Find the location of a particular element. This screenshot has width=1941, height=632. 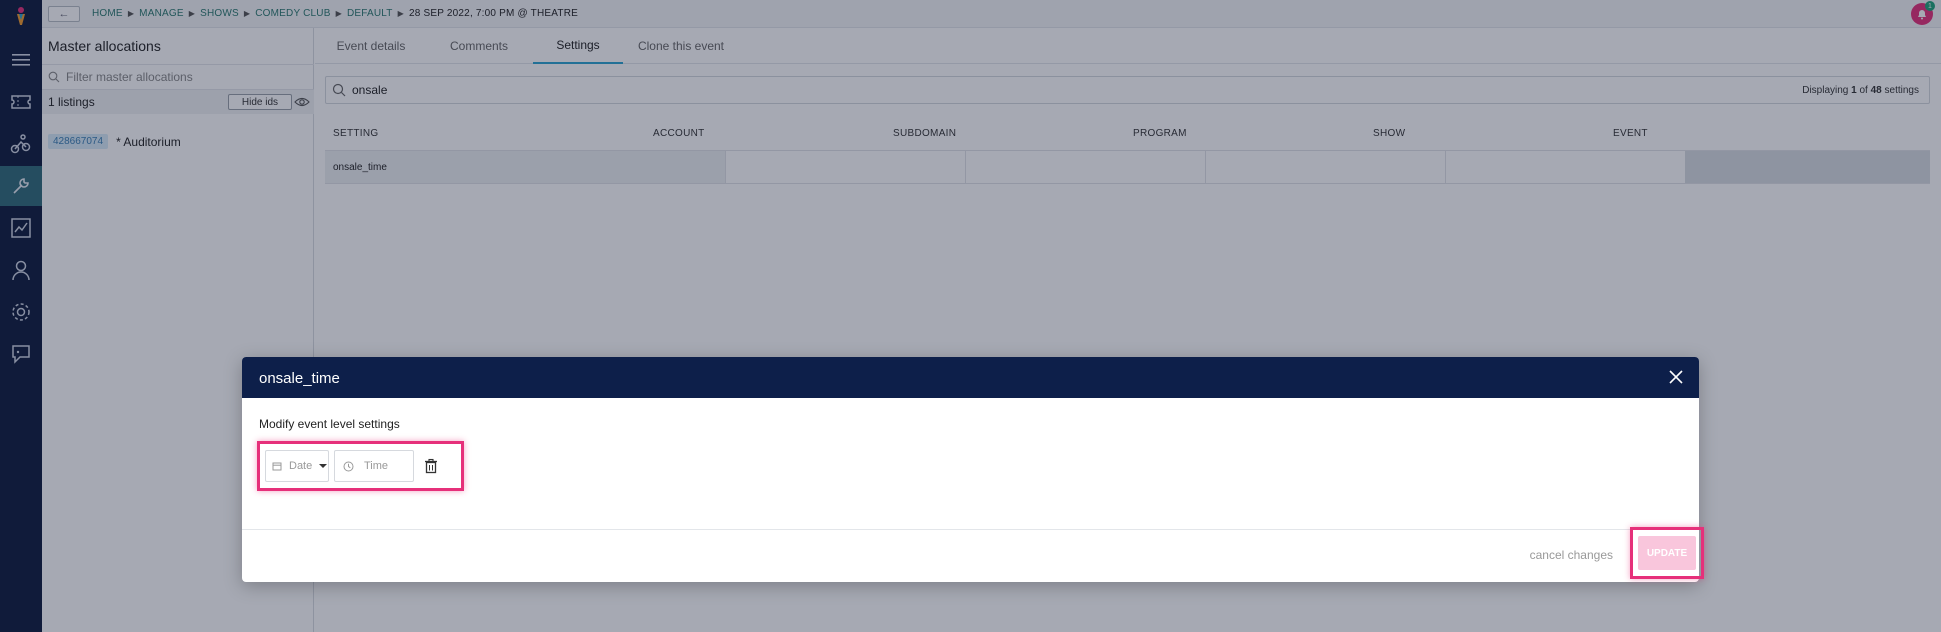

update-button: UPDATE is located at coordinates (1667, 553).